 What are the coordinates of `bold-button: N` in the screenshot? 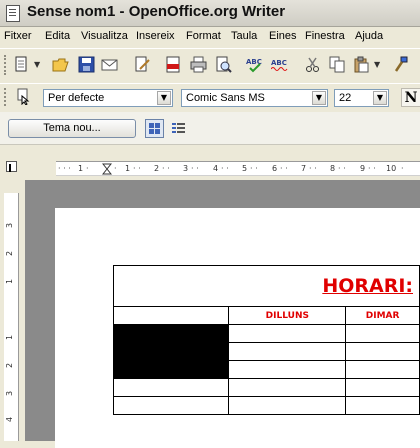 It's located at (410, 97).